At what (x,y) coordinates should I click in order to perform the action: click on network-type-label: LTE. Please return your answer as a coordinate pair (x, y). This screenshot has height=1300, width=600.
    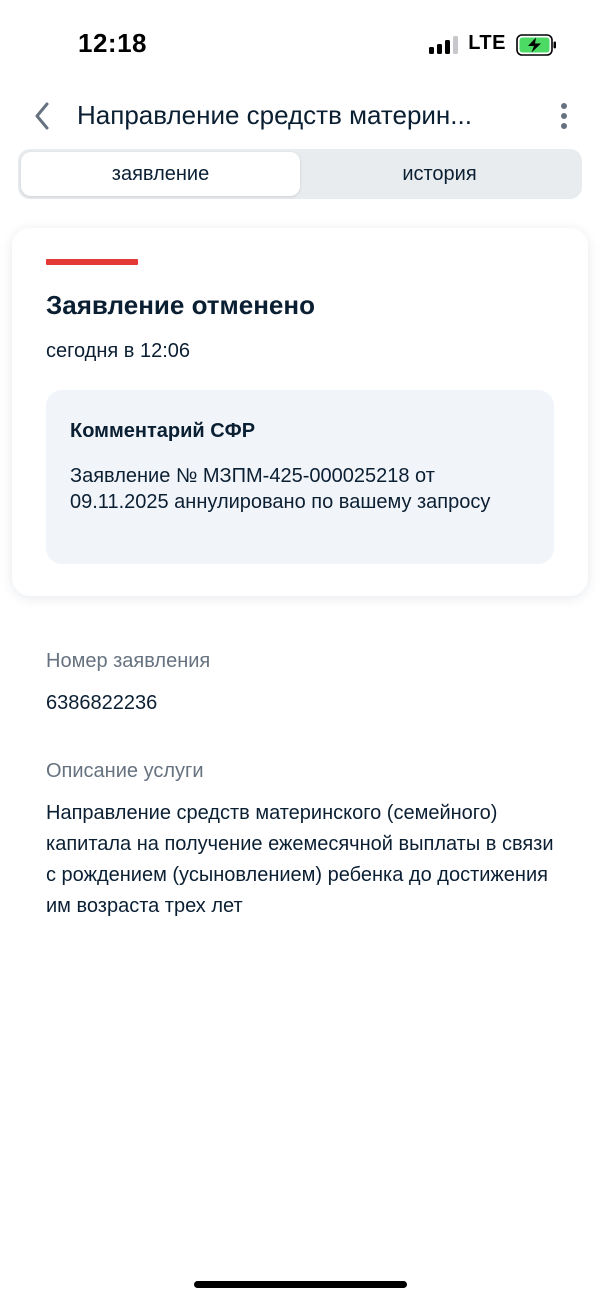
    Looking at the image, I should click on (487, 43).